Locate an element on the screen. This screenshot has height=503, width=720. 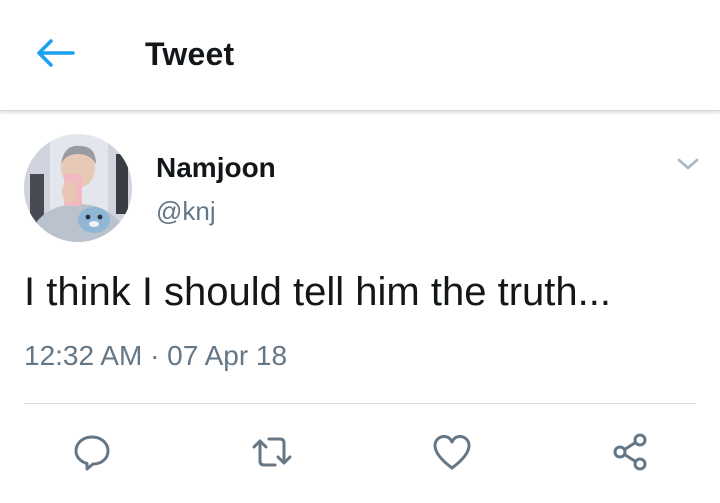
chevron-down-icon is located at coordinates (688, 166).